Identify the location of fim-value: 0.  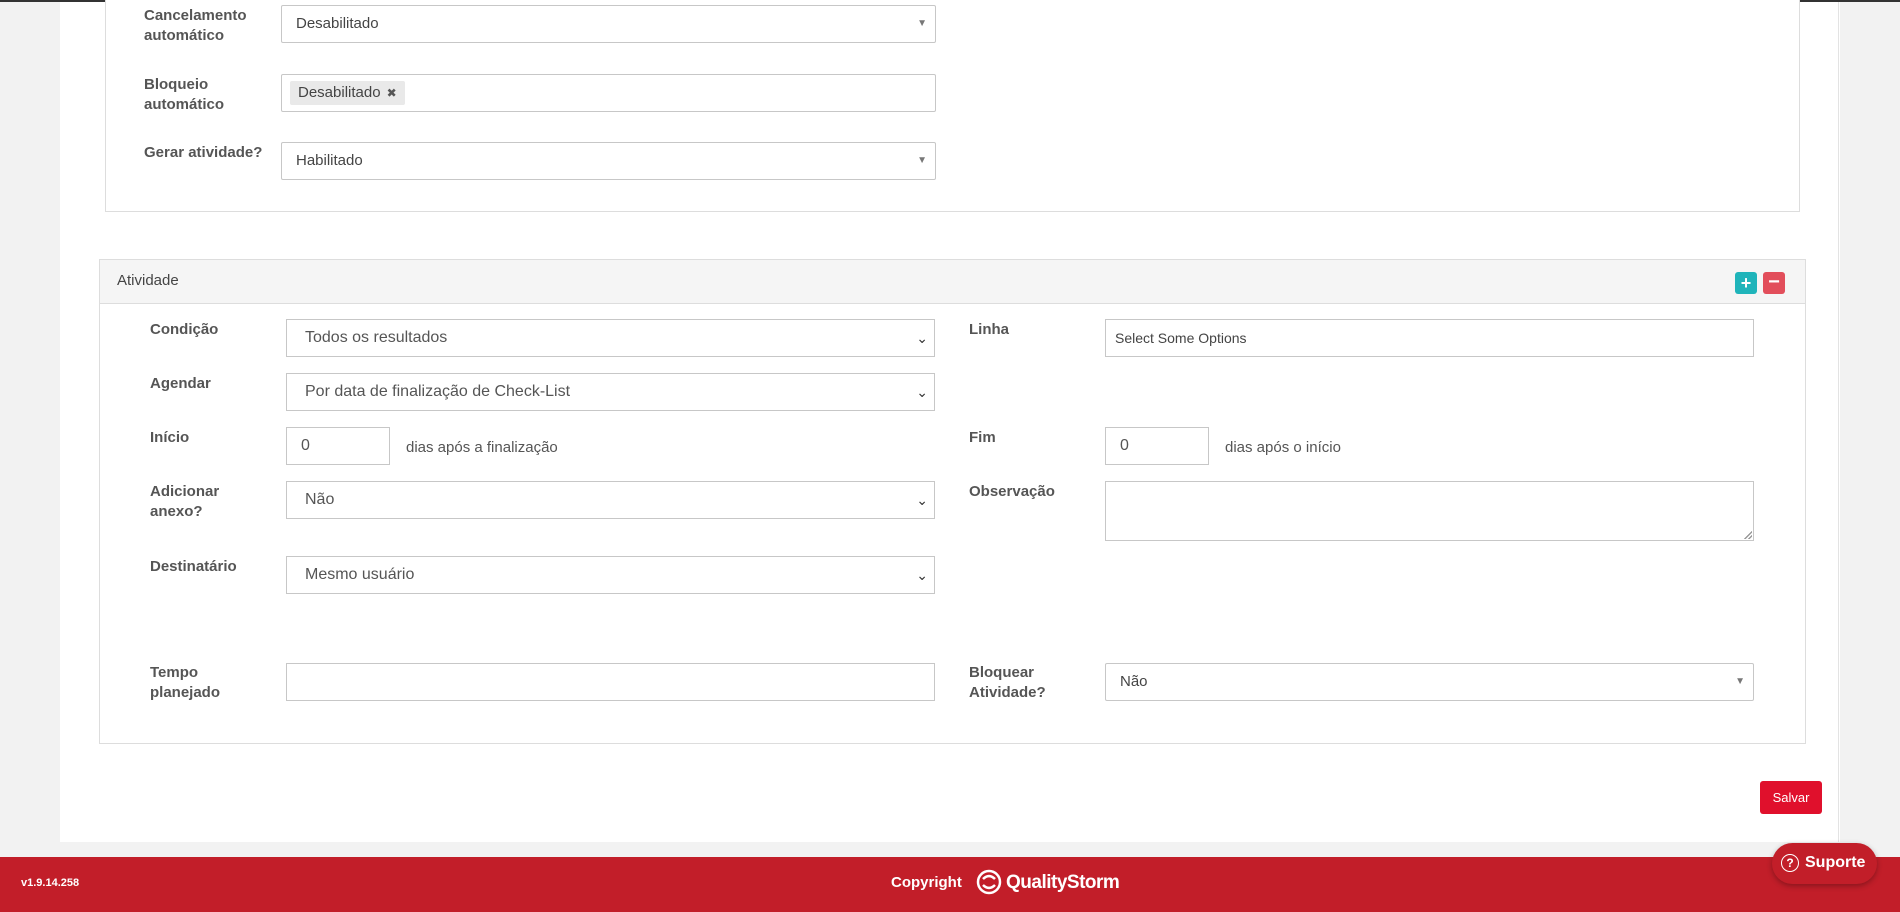
(1124, 445).